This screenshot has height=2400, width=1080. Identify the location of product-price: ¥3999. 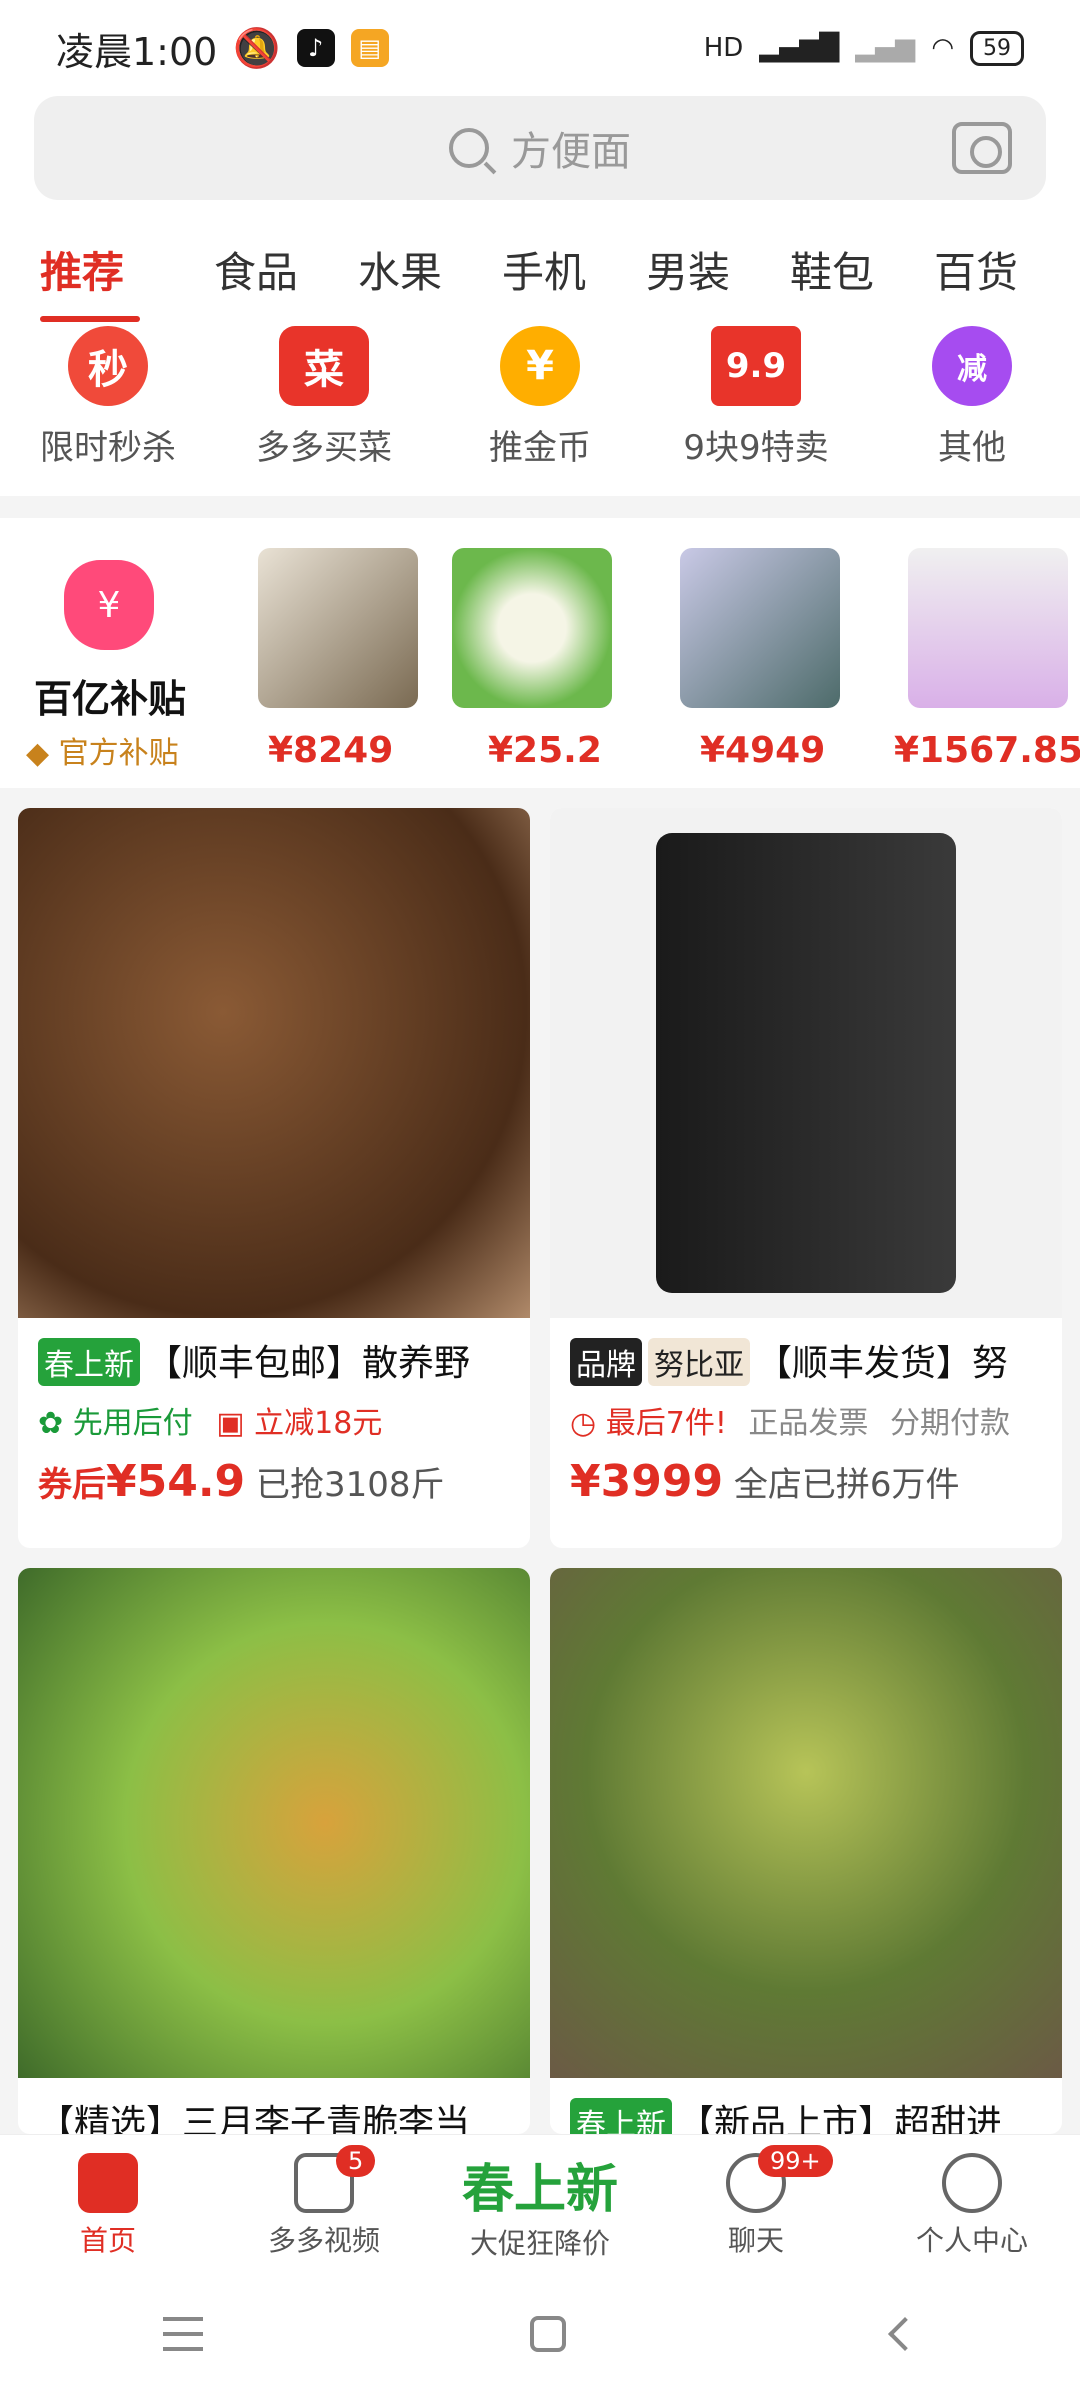
(647, 1481).